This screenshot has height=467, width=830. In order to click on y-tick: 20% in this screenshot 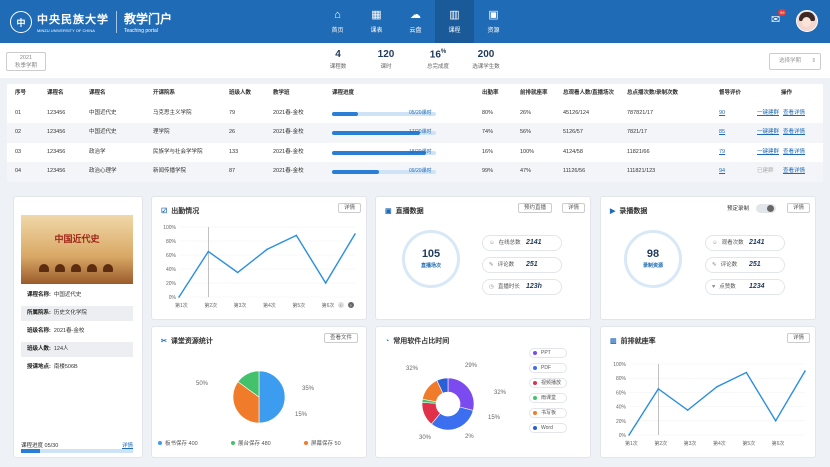, I will do `click(621, 422)`.